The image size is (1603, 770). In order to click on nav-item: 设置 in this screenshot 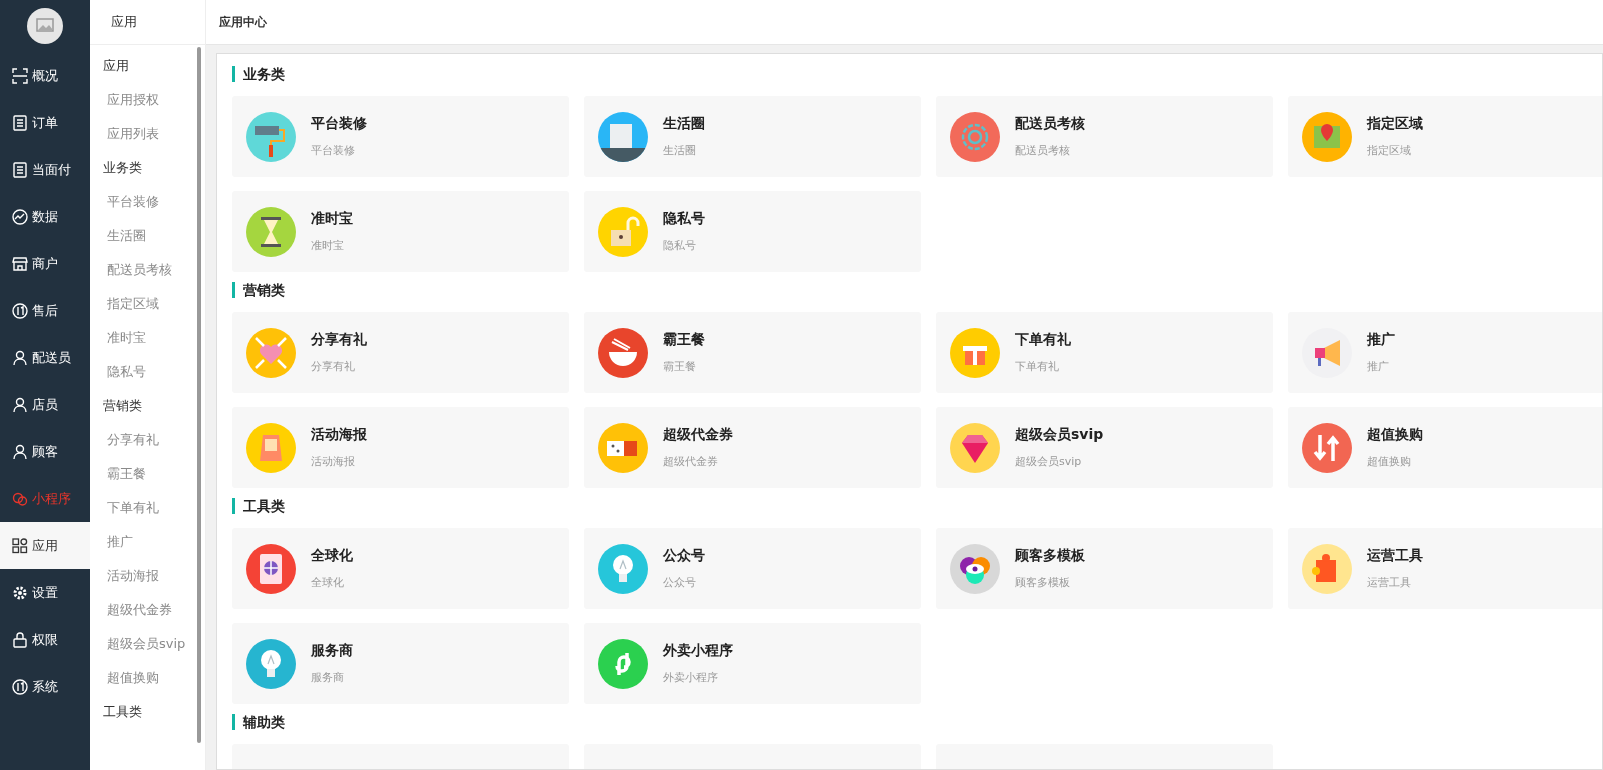, I will do `click(45, 592)`.